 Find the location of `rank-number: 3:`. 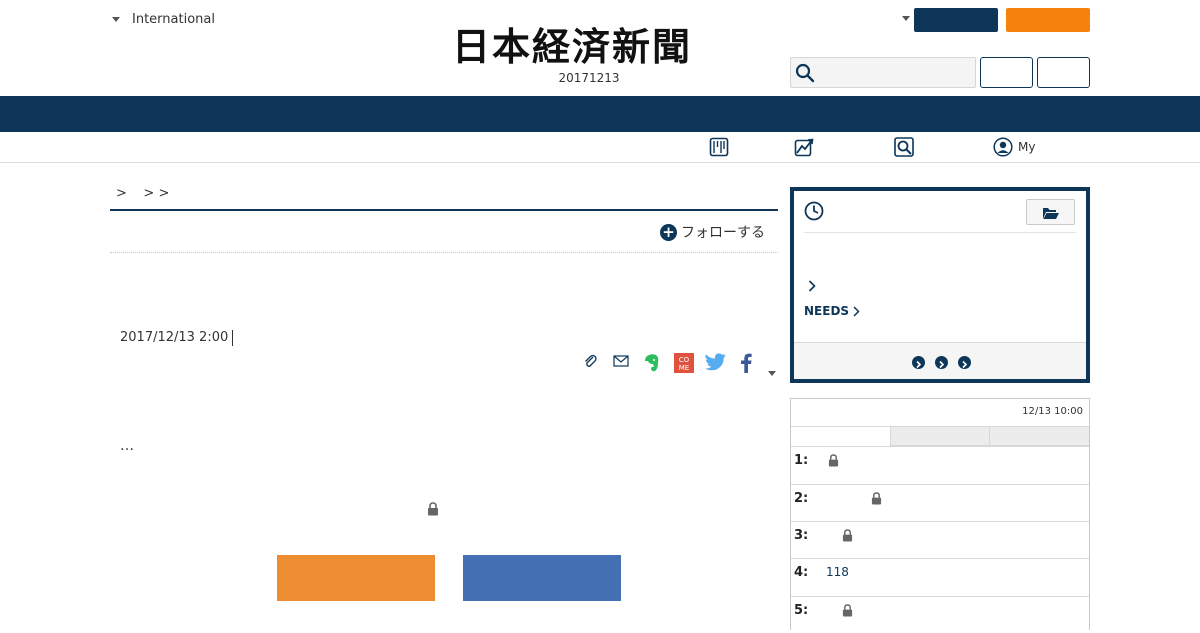

rank-number: 3: is located at coordinates (801, 535).